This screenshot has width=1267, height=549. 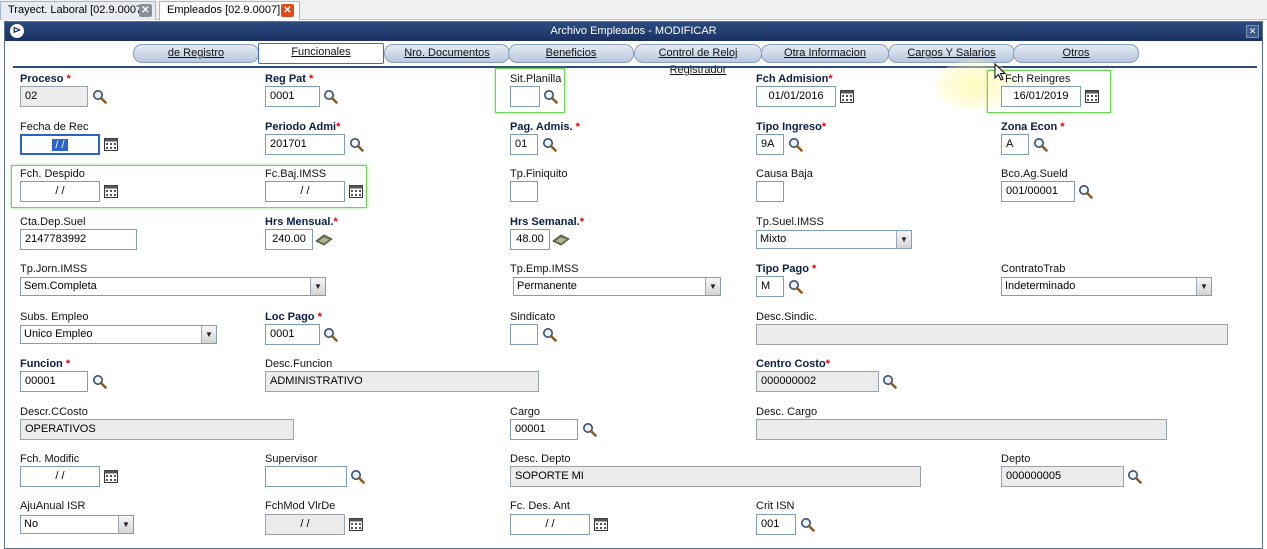 I want to click on label-tp-finiquito: Tp.Finiquito, so click(x=539, y=174).